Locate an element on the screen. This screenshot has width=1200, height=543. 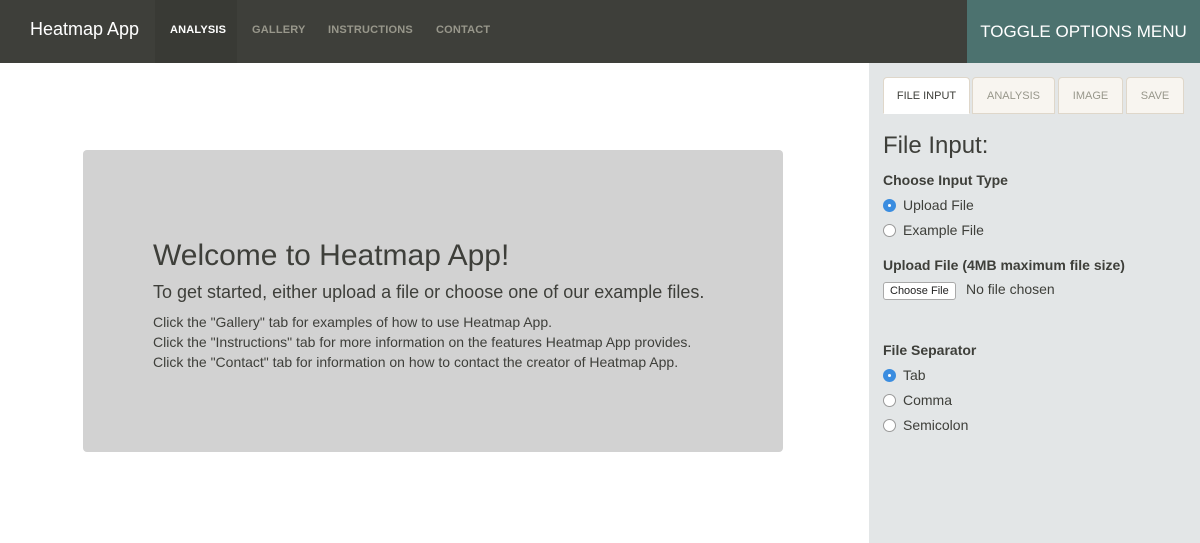
tab-image: IMAGE is located at coordinates (1090, 95).